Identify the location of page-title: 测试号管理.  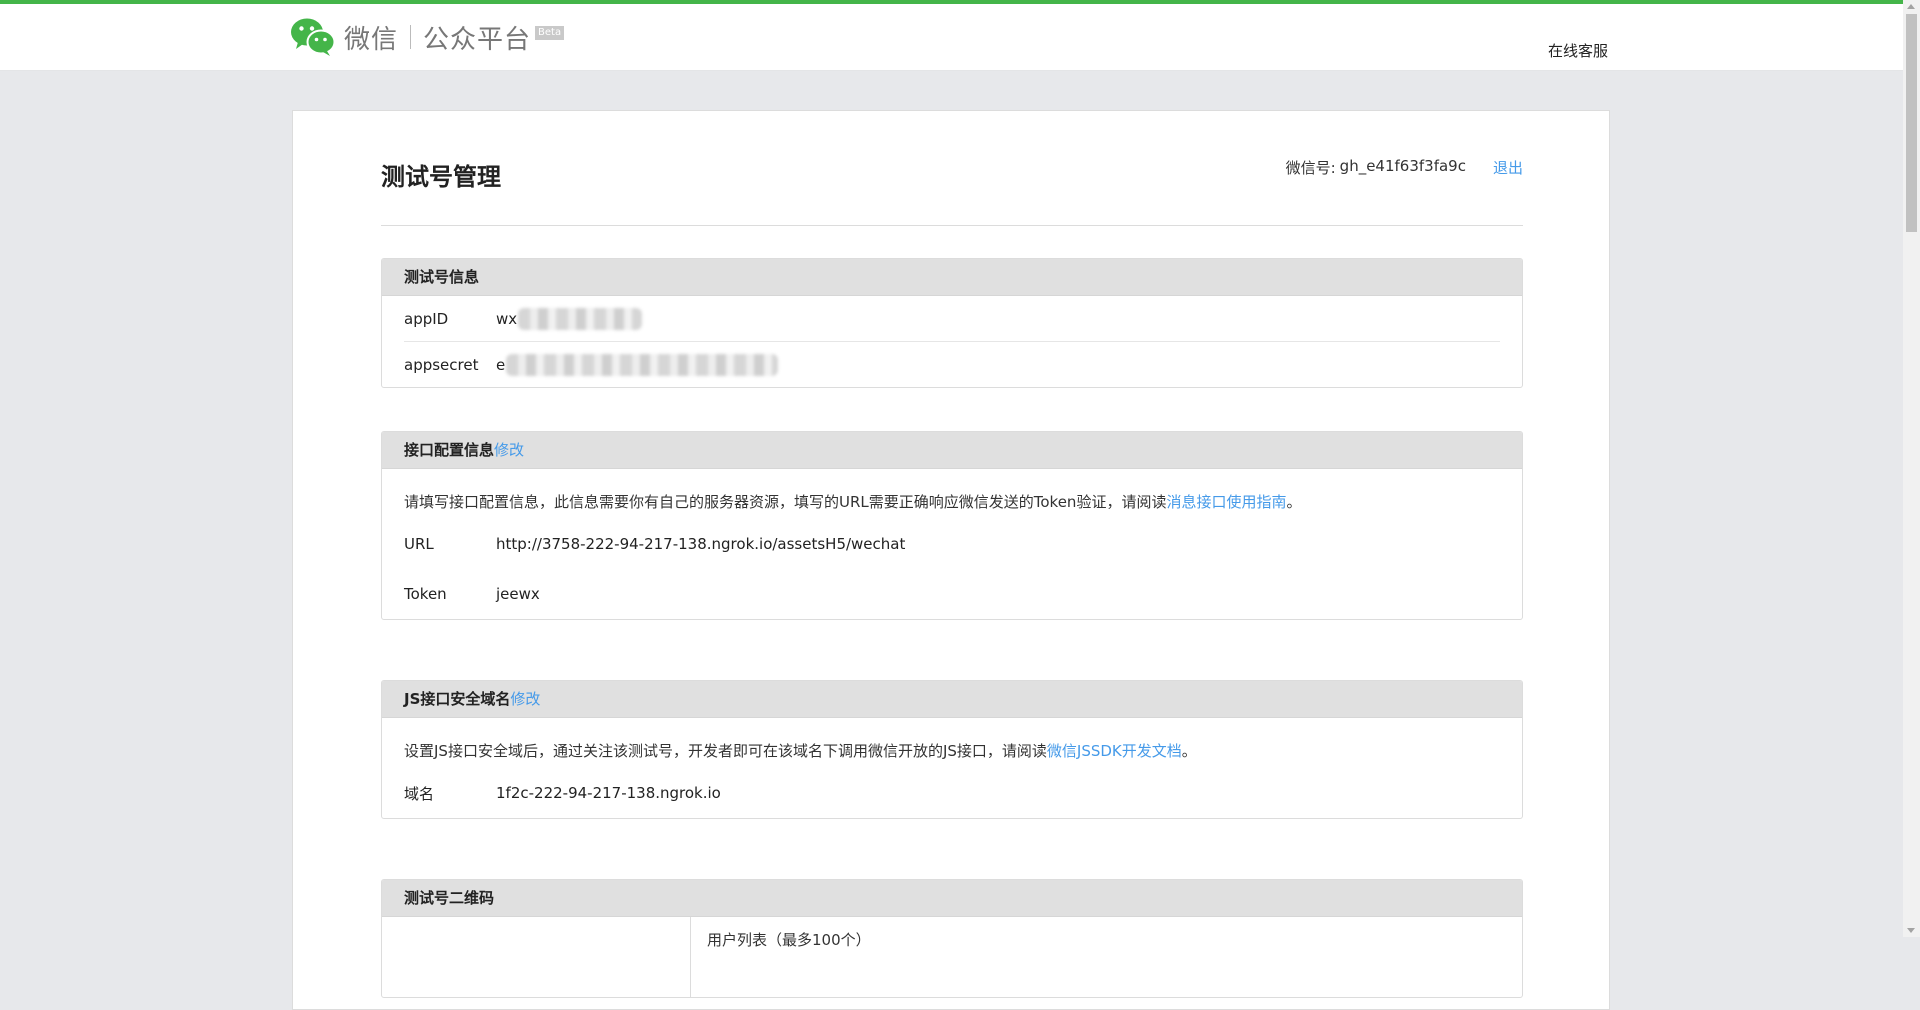
(441, 177).